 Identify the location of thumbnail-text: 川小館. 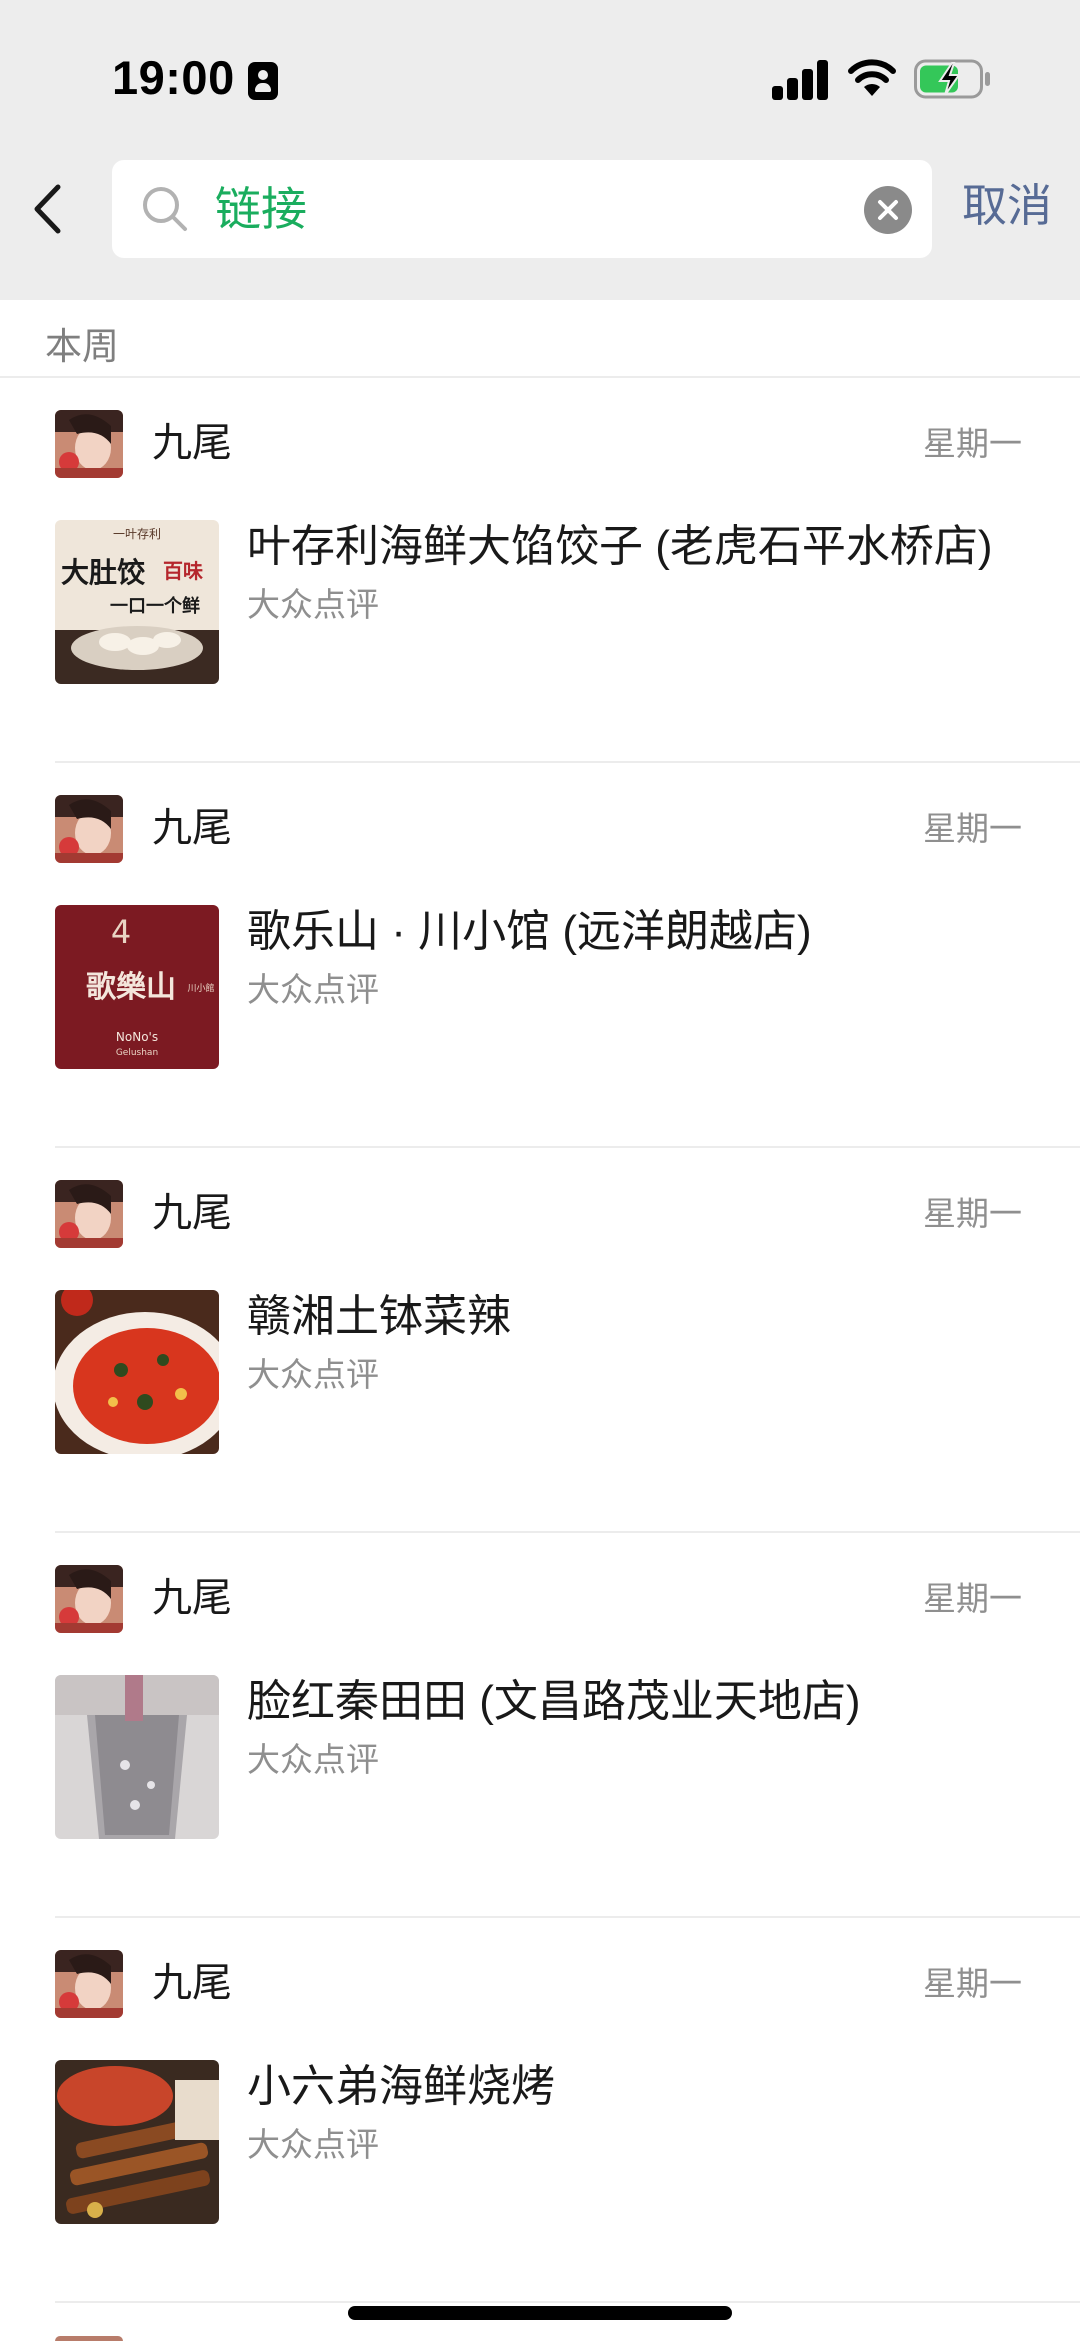
(200, 988).